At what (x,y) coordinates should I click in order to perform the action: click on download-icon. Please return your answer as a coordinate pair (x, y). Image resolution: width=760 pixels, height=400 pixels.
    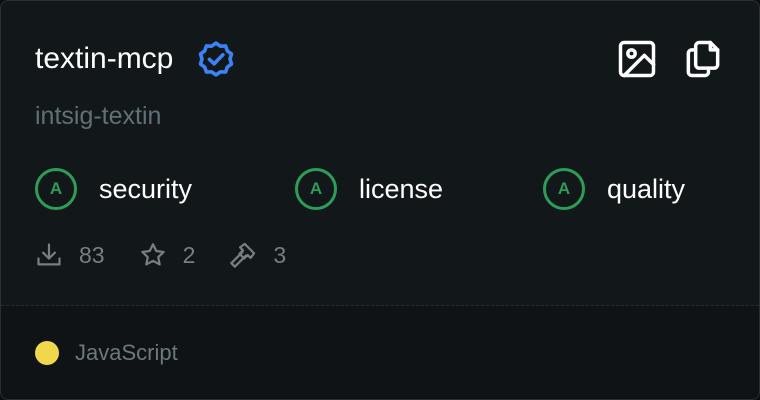
    Looking at the image, I should click on (49, 255).